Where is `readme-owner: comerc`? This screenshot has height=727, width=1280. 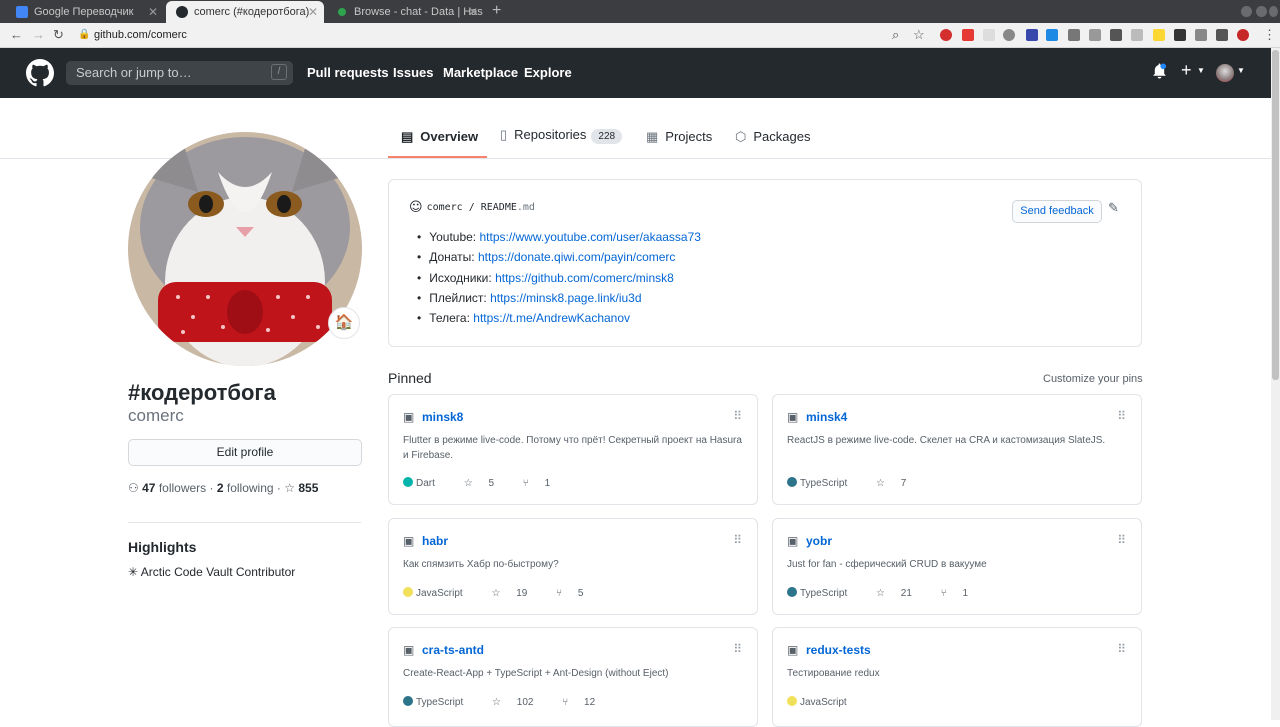 readme-owner: comerc is located at coordinates (445, 207).